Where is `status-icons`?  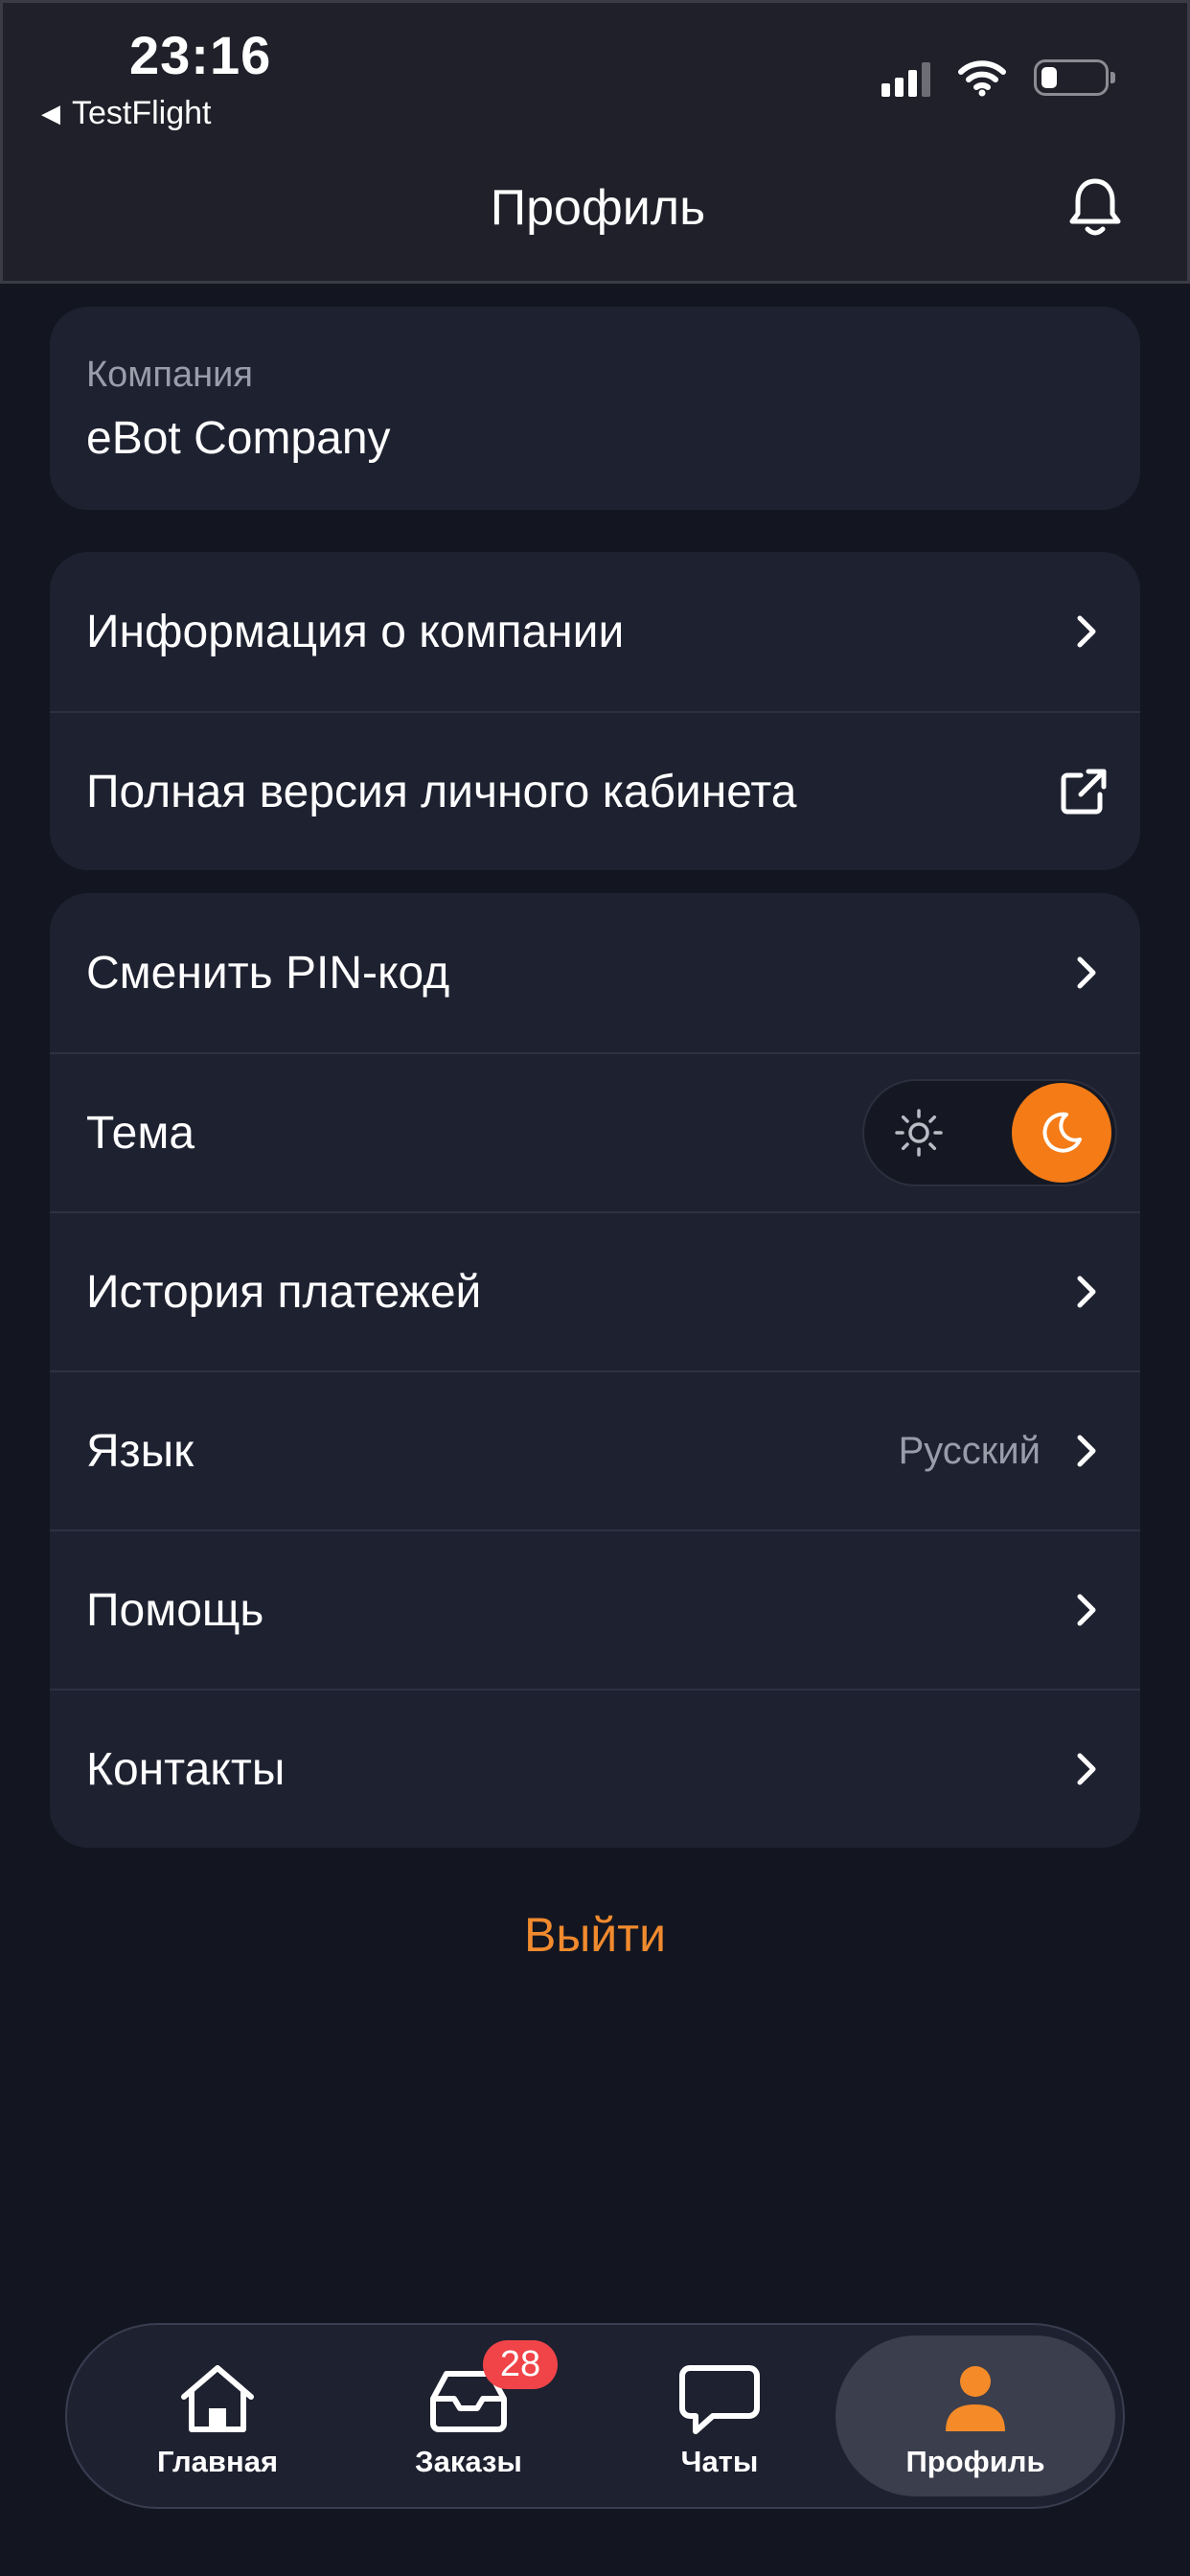
status-icons is located at coordinates (998, 77).